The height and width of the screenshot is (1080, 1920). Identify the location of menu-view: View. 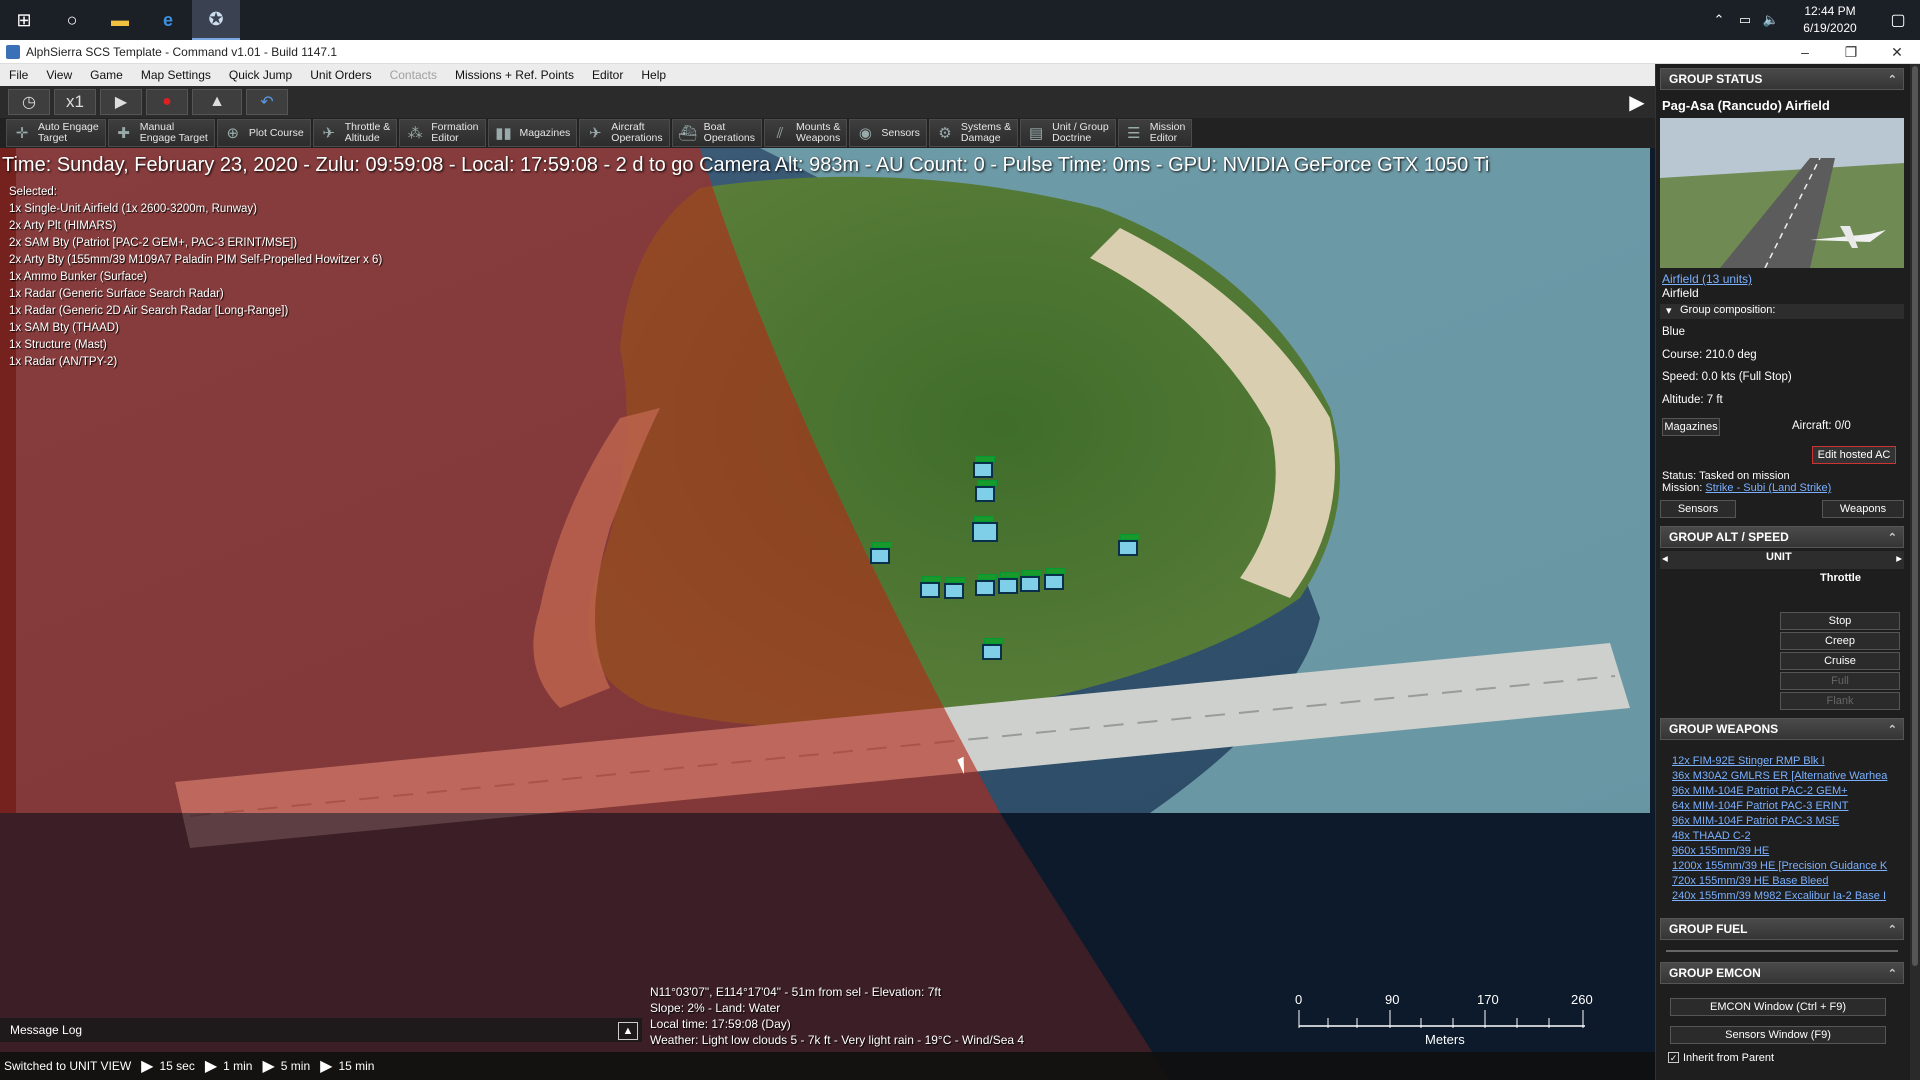
(59, 75).